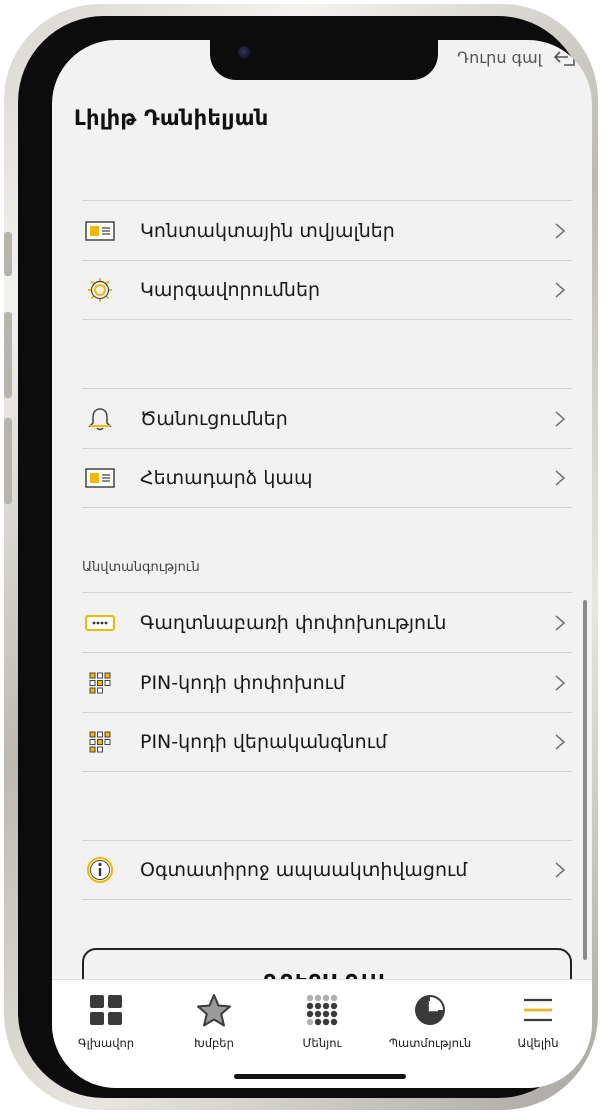  What do you see at coordinates (245, 53) in the screenshot?
I see `front-camera` at bounding box center [245, 53].